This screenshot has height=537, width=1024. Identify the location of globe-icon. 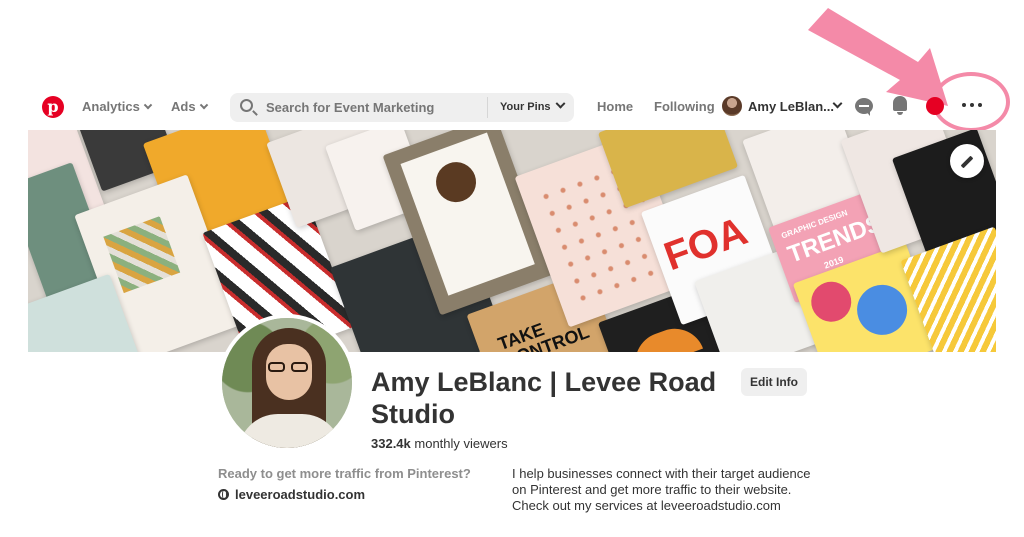
(223, 494).